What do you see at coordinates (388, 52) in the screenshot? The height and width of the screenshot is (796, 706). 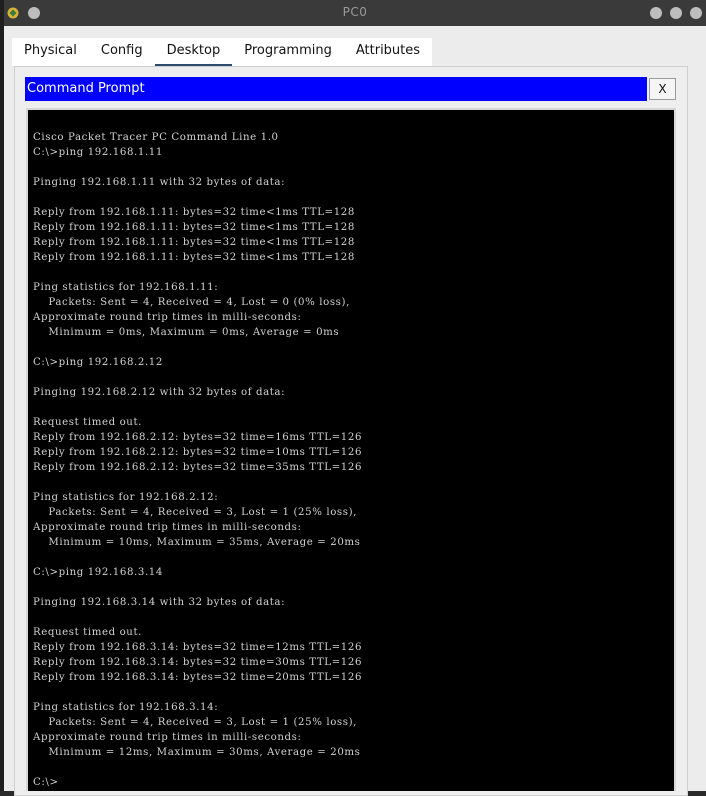 I see `tab-attributes: Attributes` at bounding box center [388, 52].